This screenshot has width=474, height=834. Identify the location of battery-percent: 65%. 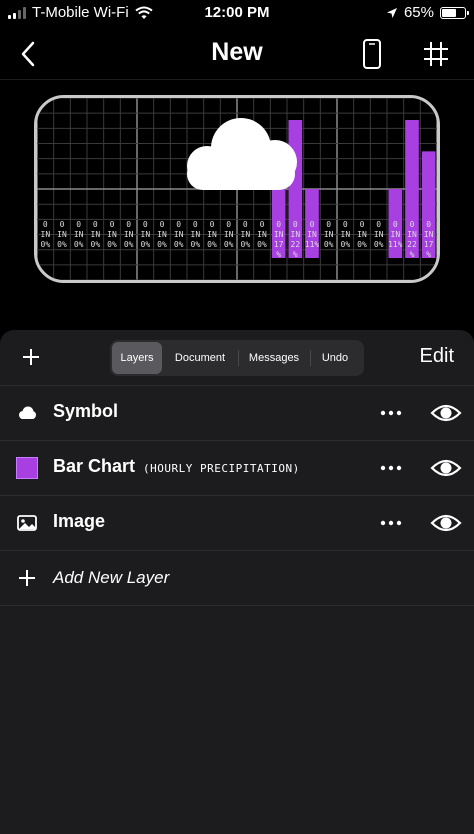
(418, 12).